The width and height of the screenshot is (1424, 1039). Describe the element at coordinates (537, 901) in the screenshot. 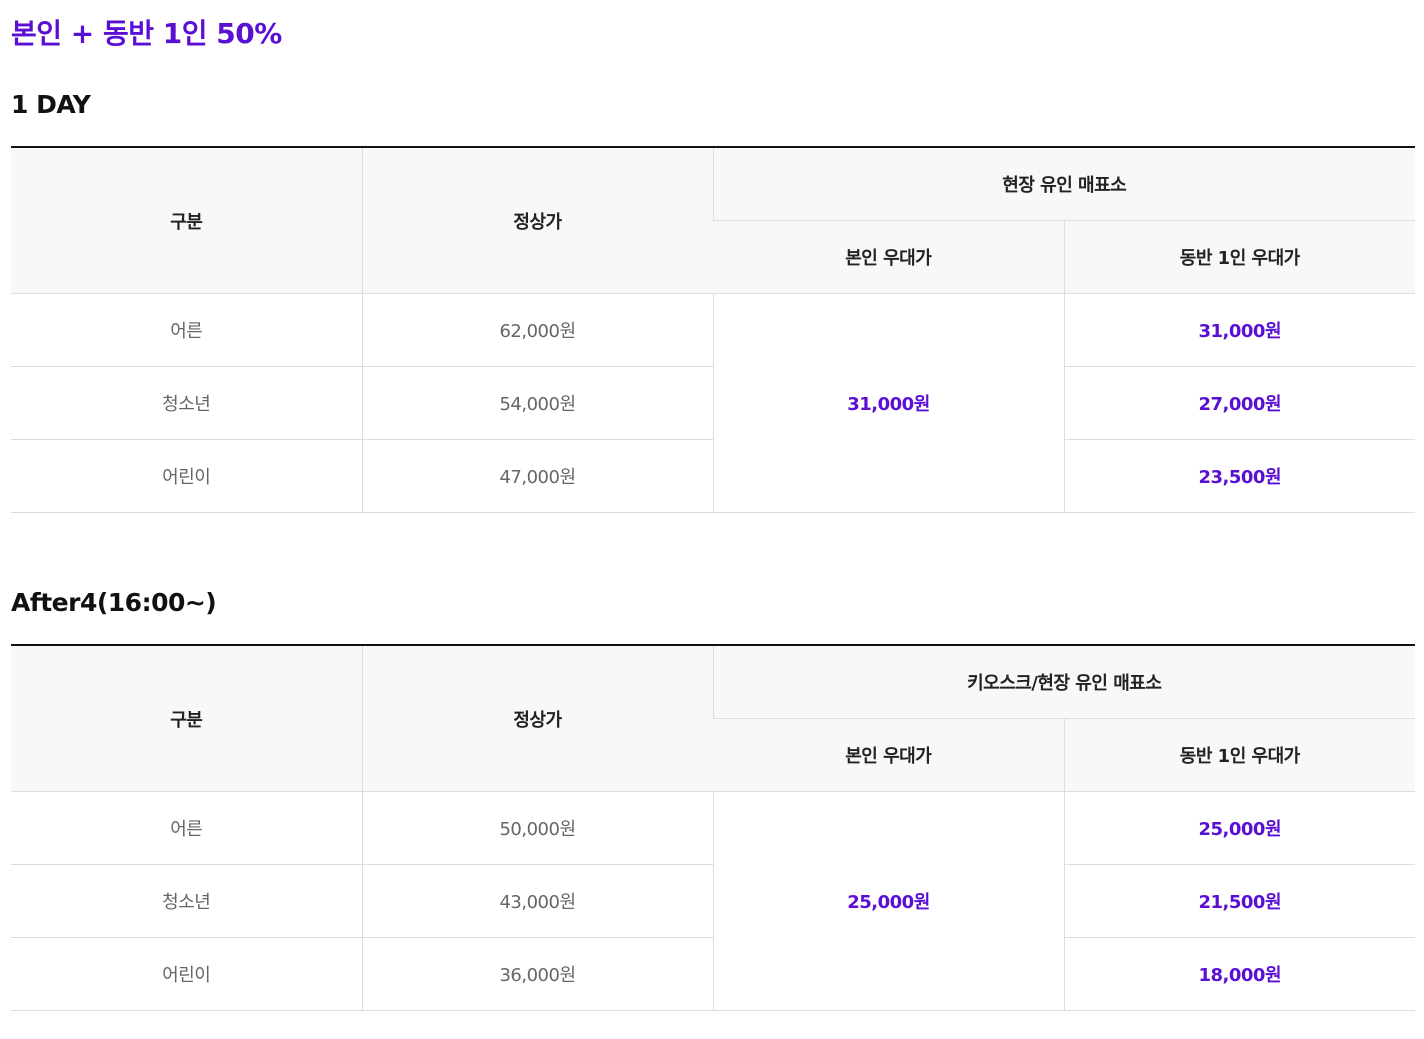

I see `cell-regular-price: 43,000원` at that location.